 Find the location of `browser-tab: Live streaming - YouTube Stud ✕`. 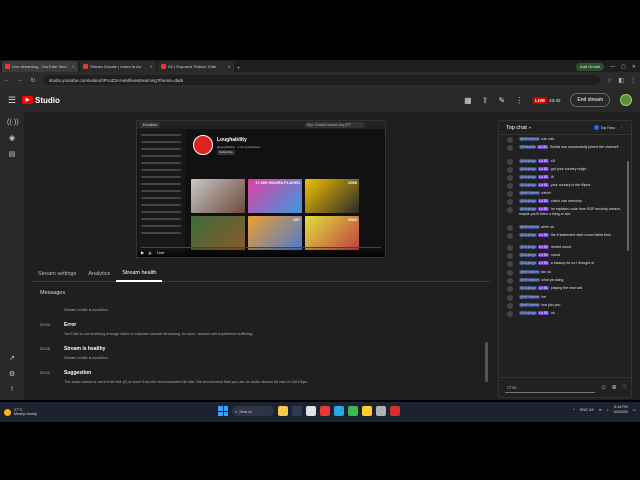

browser-tab: Live streaming - YouTube Stud ✕ is located at coordinates (40, 66).